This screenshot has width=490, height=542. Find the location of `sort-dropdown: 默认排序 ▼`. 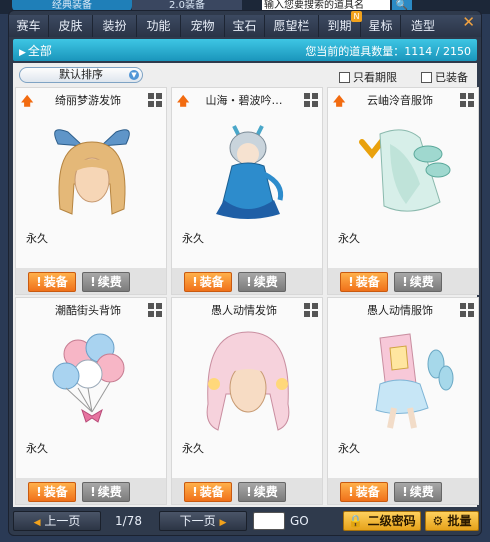

sort-dropdown: 默认排序 ▼ is located at coordinates (81, 75).